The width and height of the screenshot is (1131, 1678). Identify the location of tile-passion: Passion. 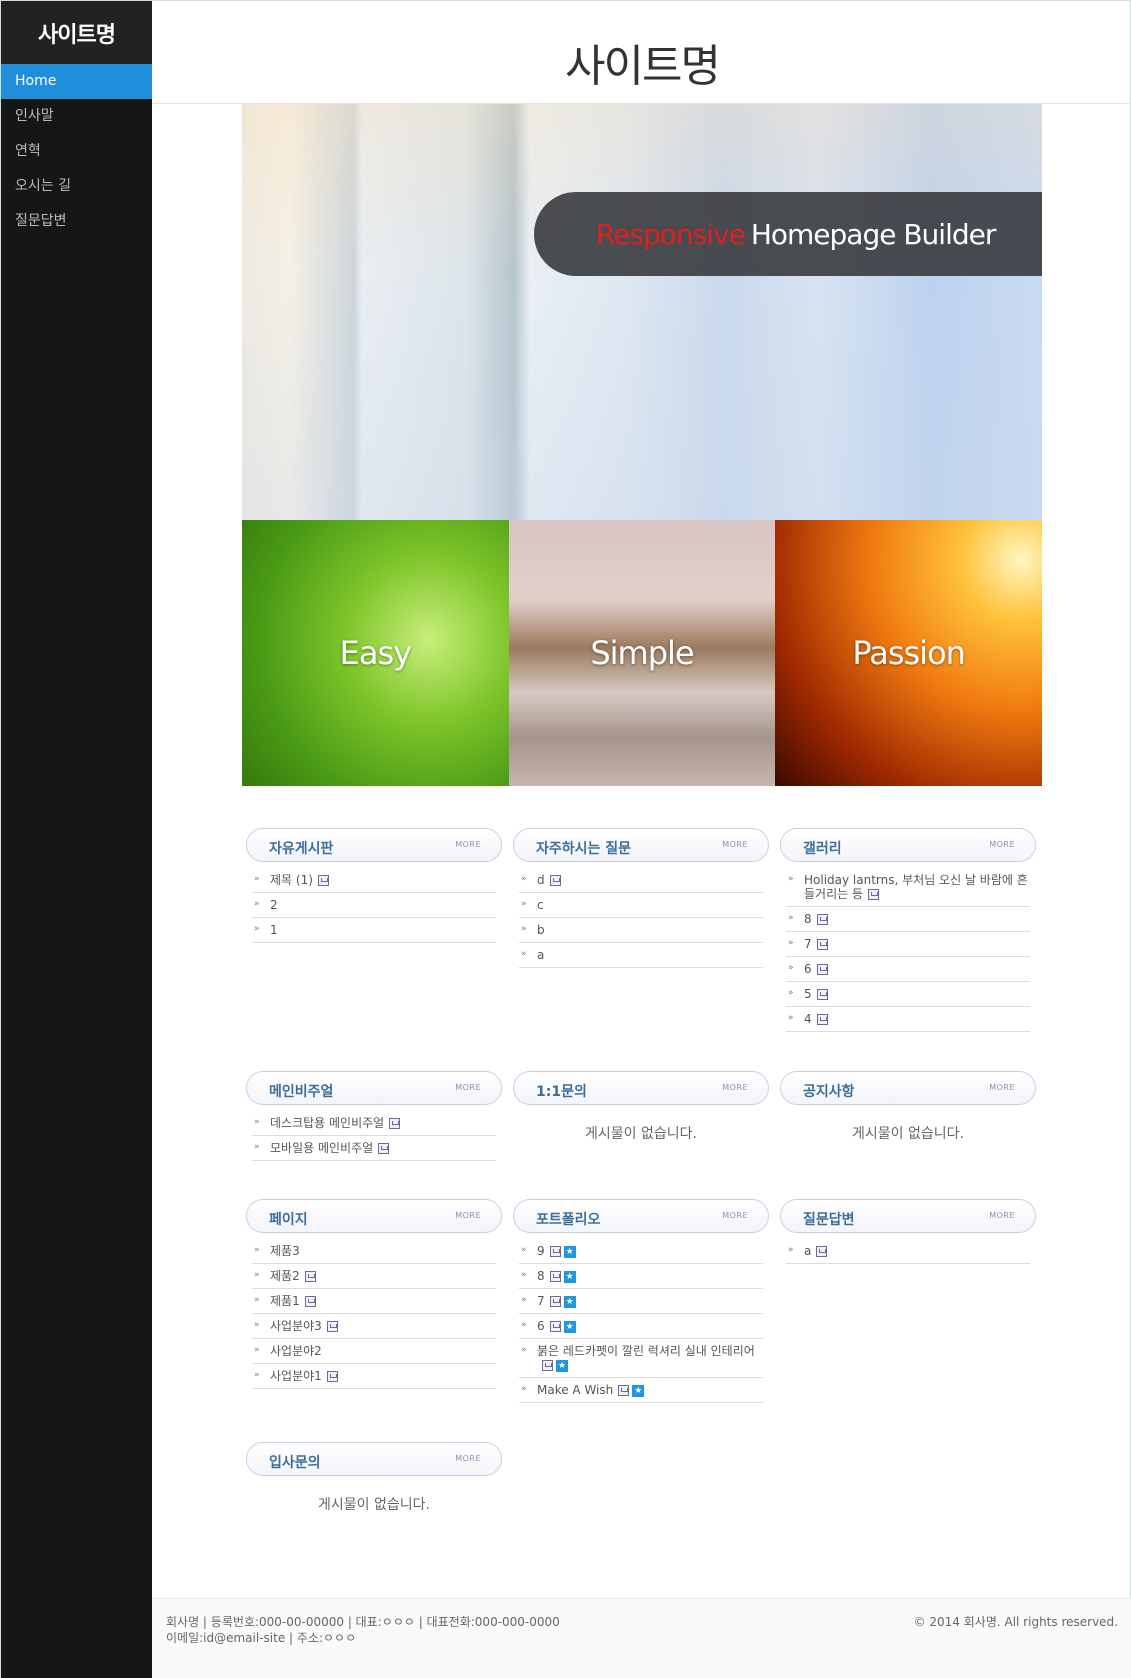
(908, 653).